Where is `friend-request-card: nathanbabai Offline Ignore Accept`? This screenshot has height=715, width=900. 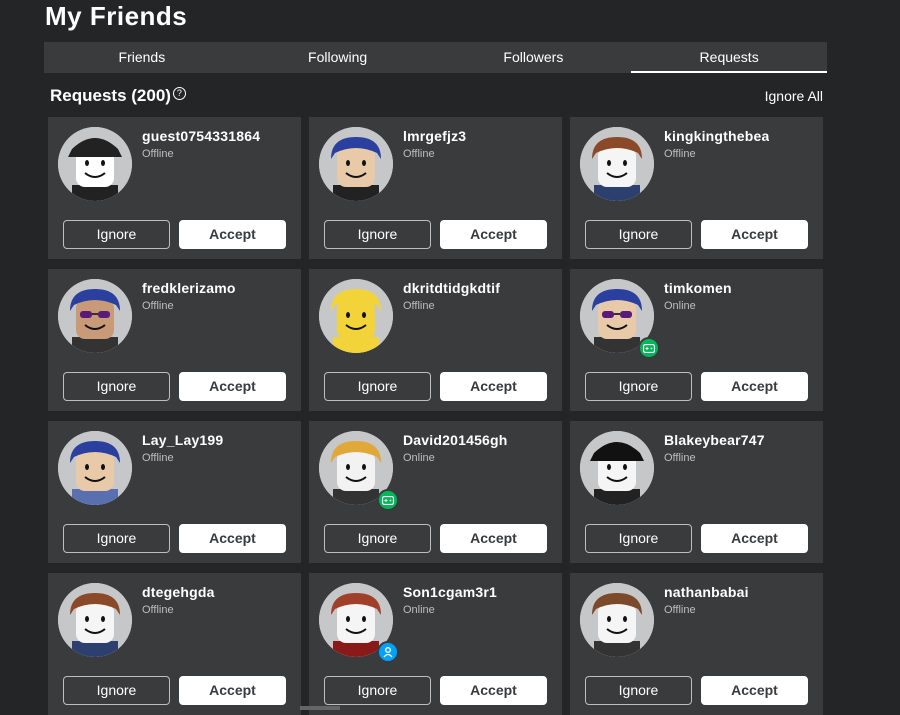 friend-request-card: nathanbabai Offline Ignore Accept is located at coordinates (696, 644).